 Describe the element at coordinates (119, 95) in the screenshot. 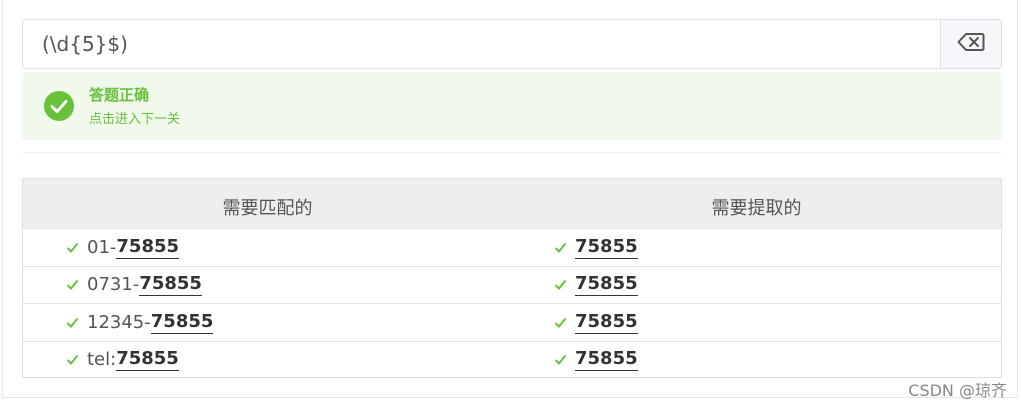

I see `alert-title: 答题正确` at that location.